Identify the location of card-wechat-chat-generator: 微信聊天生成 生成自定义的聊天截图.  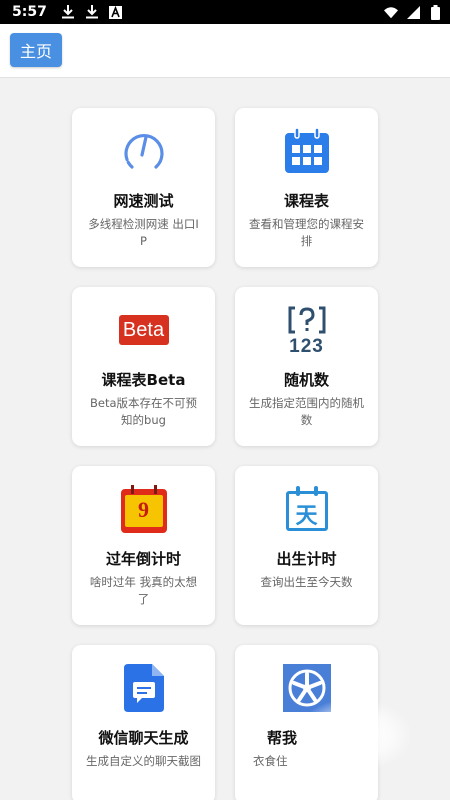
(143, 722).